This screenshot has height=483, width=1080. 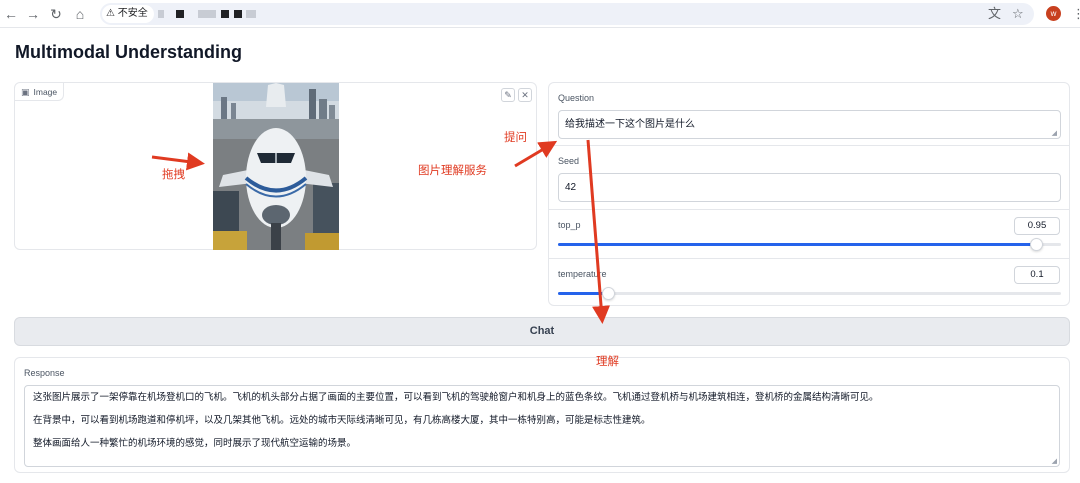 What do you see at coordinates (607, 362) in the screenshot?
I see `annotation-understand: 理解` at bounding box center [607, 362].